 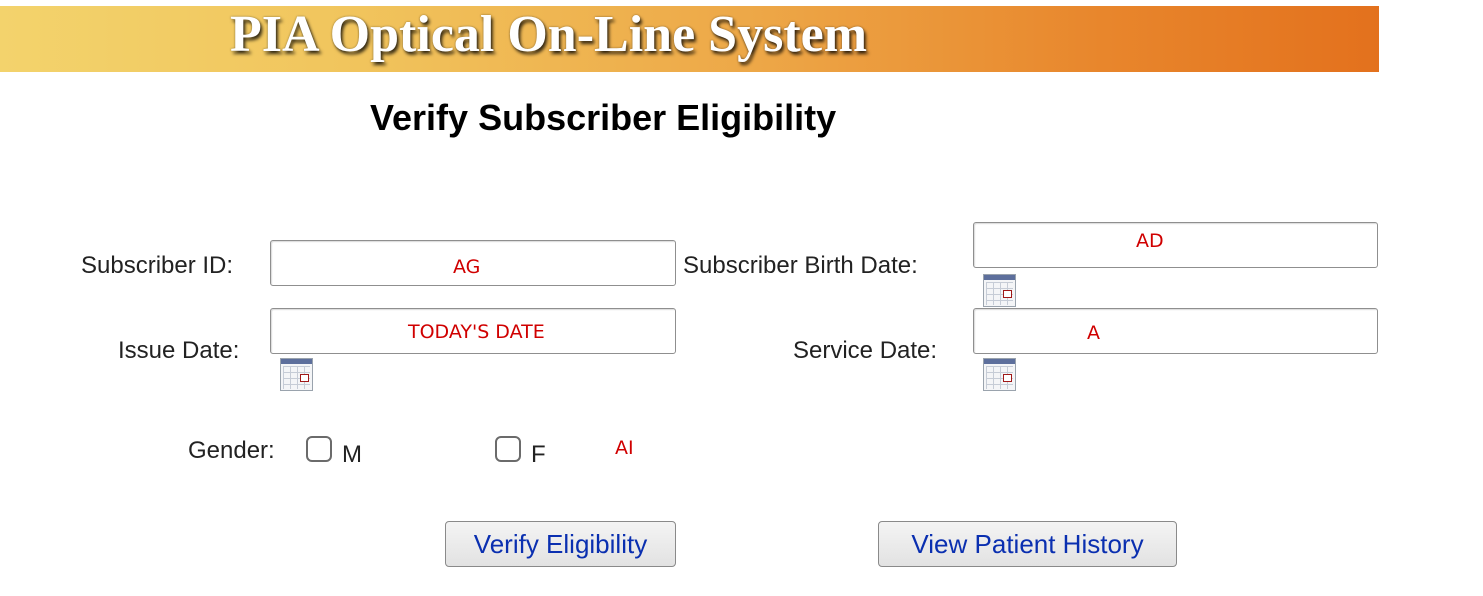 I want to click on header-banner: PIA Optical On-Line System, so click(x=689, y=39).